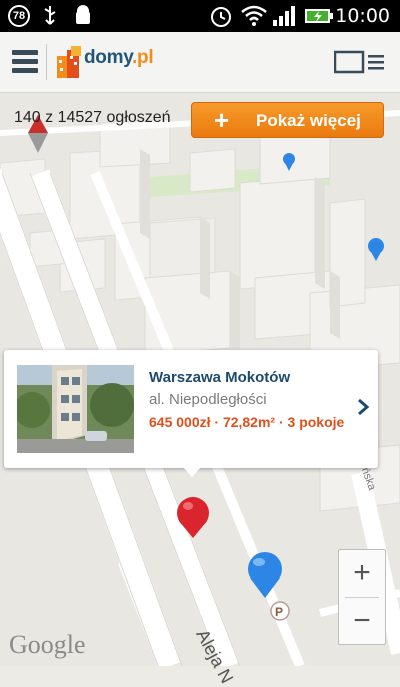 This screenshot has height=687, width=400. Describe the element at coordinates (254, 15) in the screenshot. I see `wifi-icon` at that location.